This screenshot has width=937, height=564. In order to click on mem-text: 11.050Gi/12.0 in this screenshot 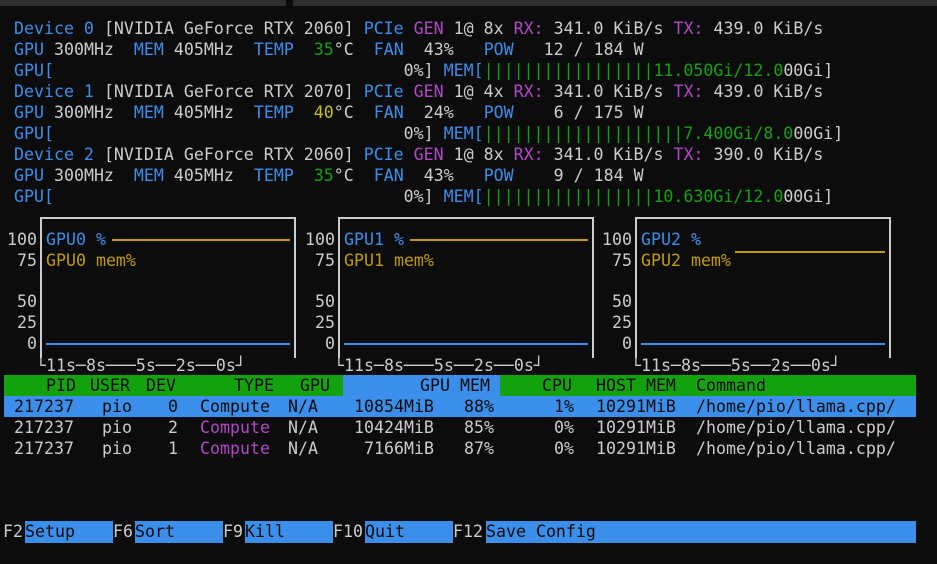, I will do `click(718, 70)`.